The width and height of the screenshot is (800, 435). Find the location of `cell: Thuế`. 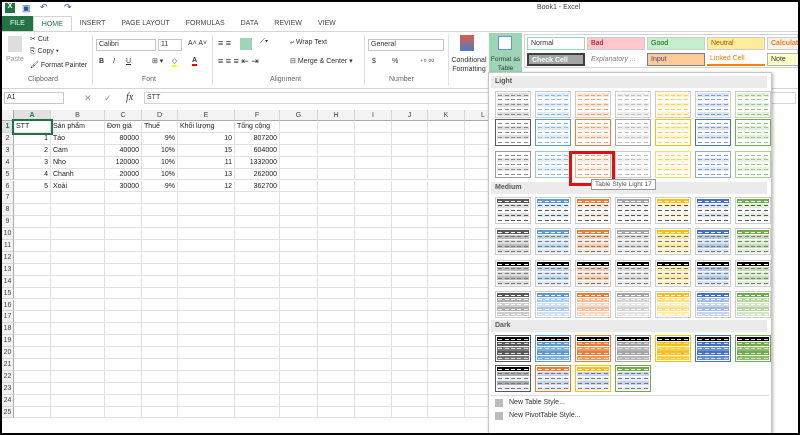

cell: Thuế is located at coordinates (160, 127).